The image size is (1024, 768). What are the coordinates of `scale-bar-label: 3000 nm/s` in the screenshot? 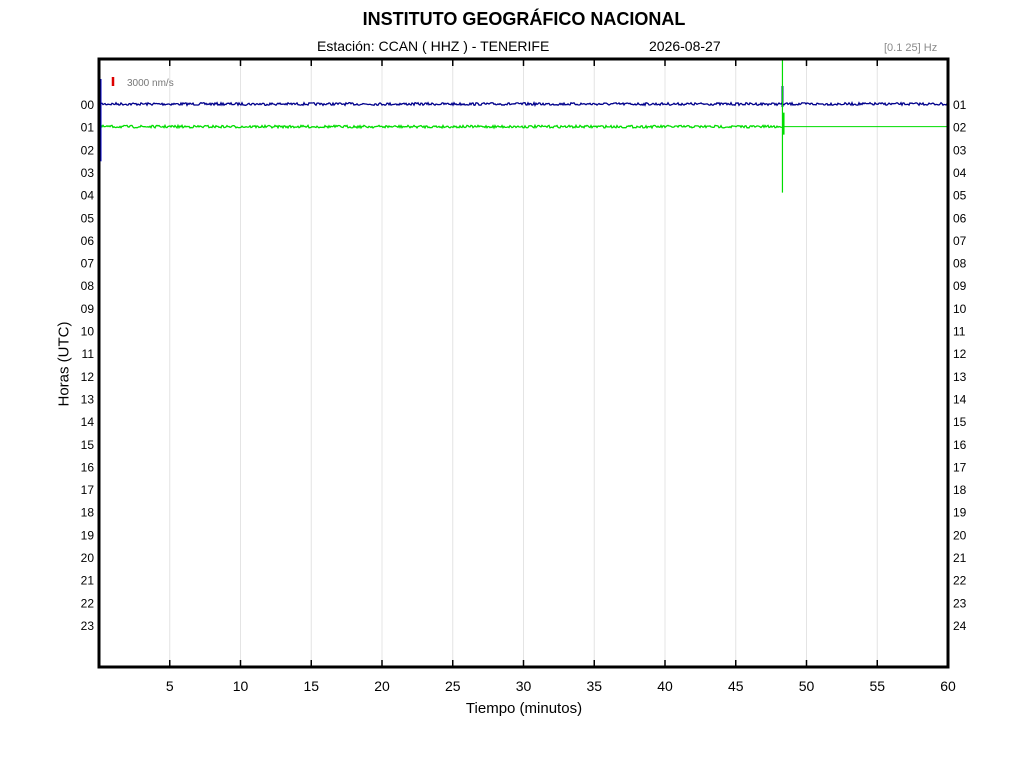 It's located at (150, 83).